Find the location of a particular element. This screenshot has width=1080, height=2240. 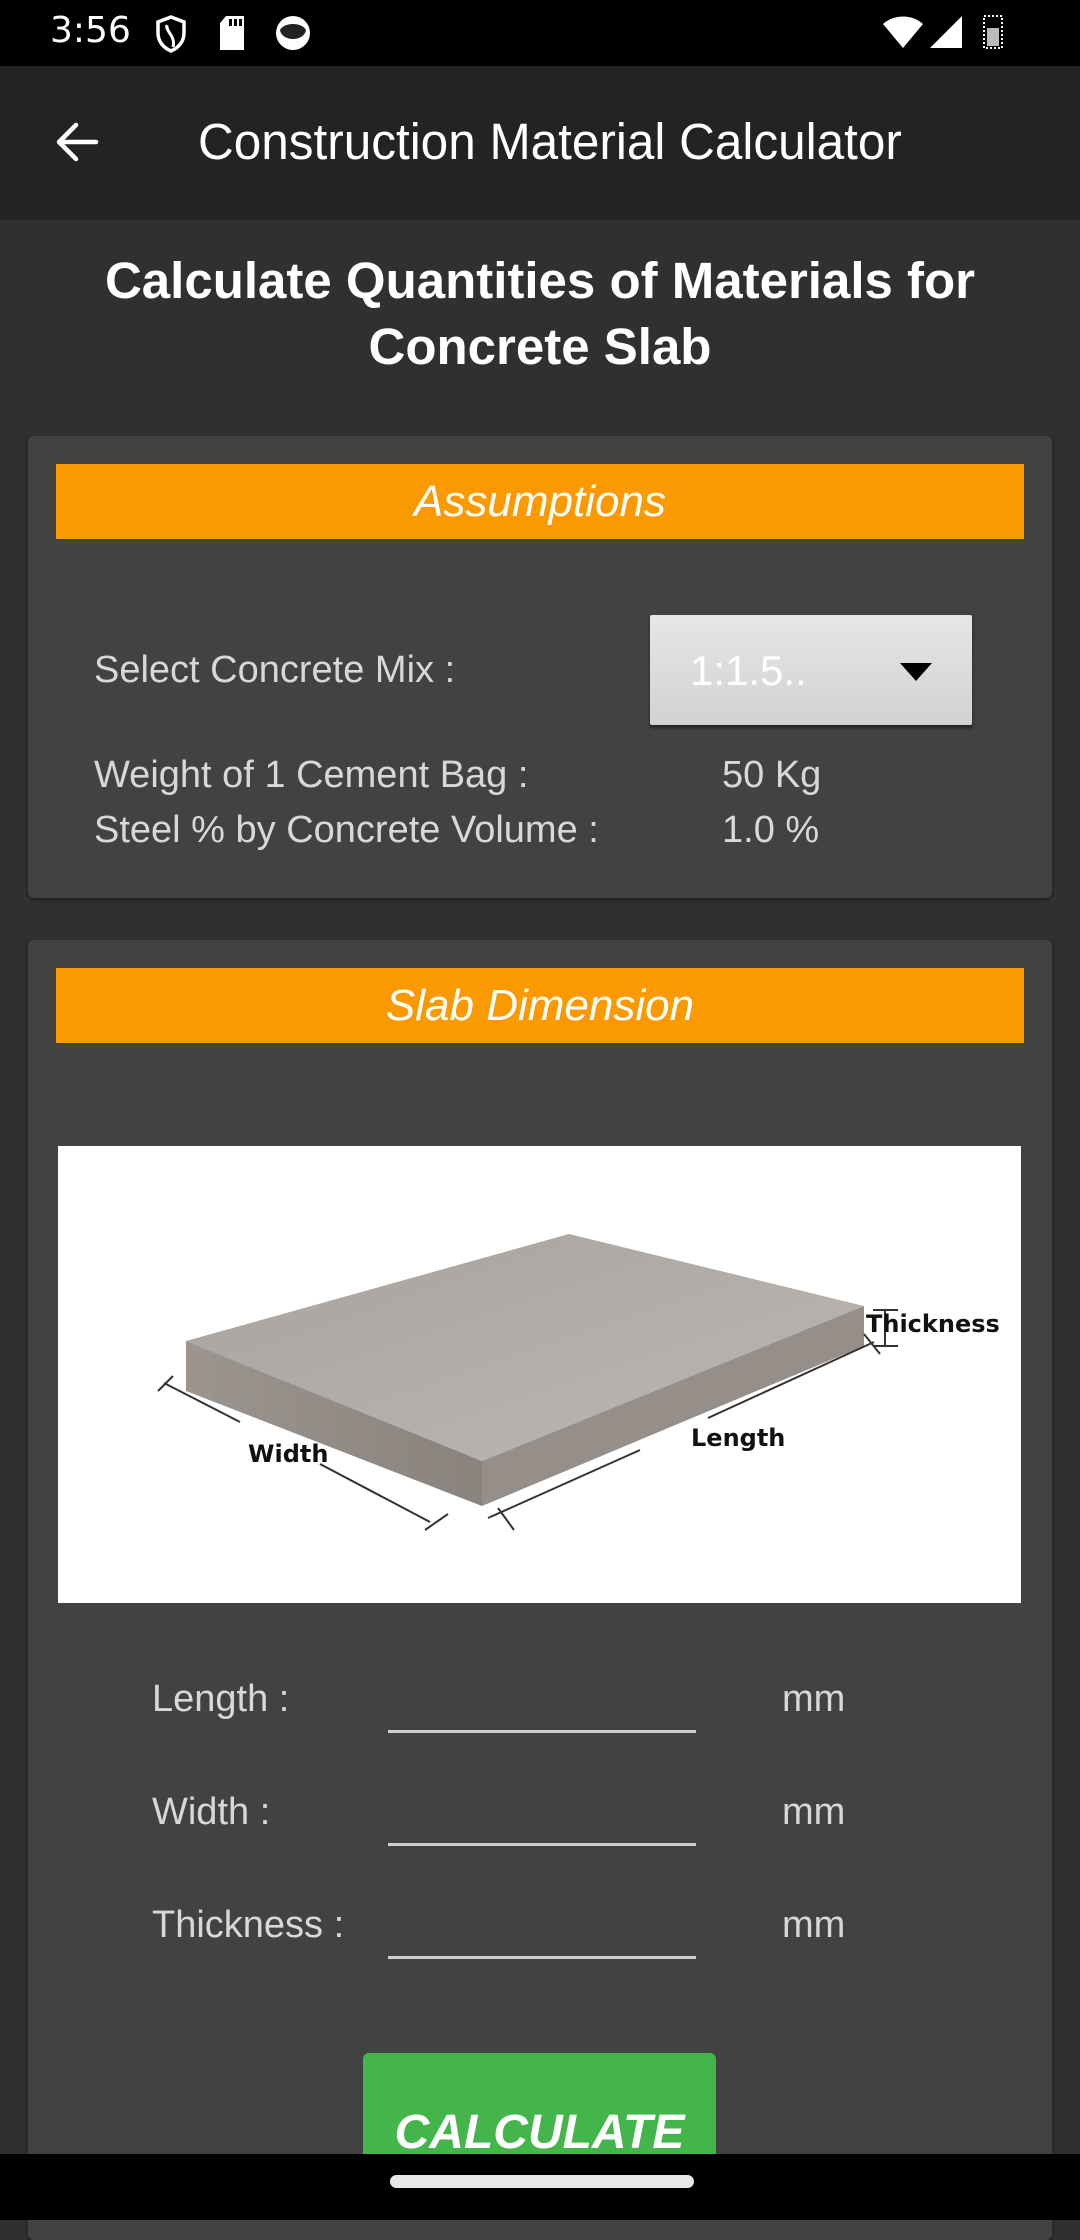

arrow-left-icon is located at coordinates (77, 142).